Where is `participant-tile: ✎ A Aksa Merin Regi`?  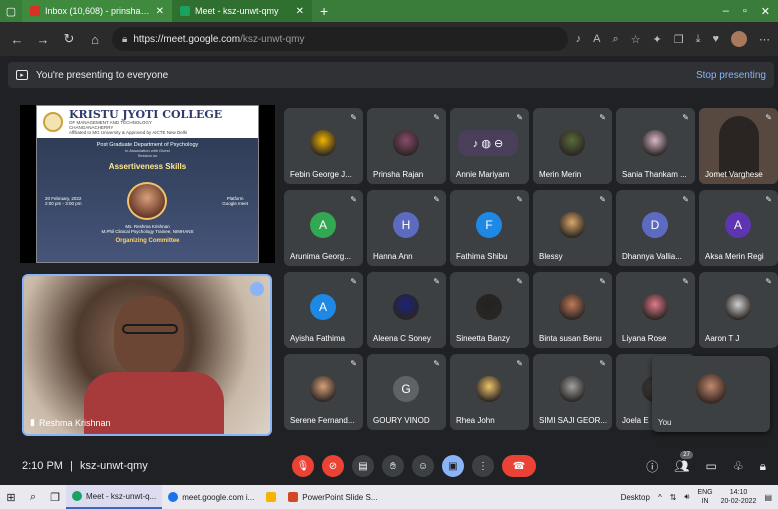
participant-tile: ✎ A Aksa Merin Regi is located at coordinates (738, 228).